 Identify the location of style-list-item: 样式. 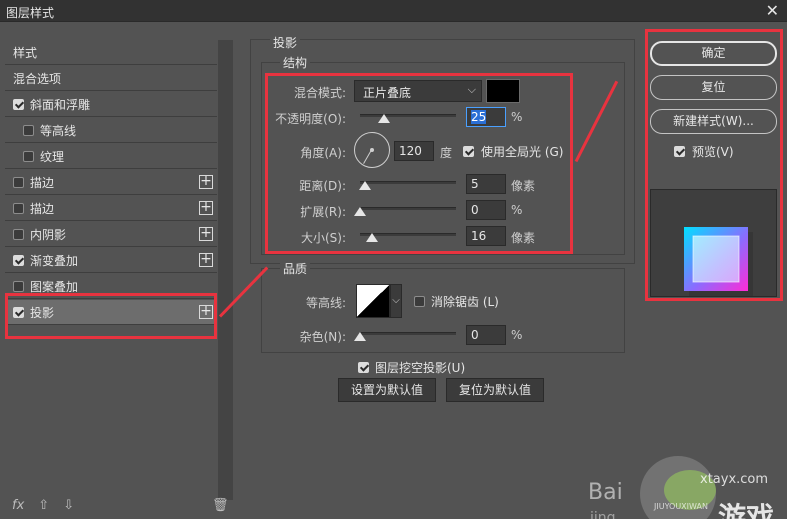
(111, 52).